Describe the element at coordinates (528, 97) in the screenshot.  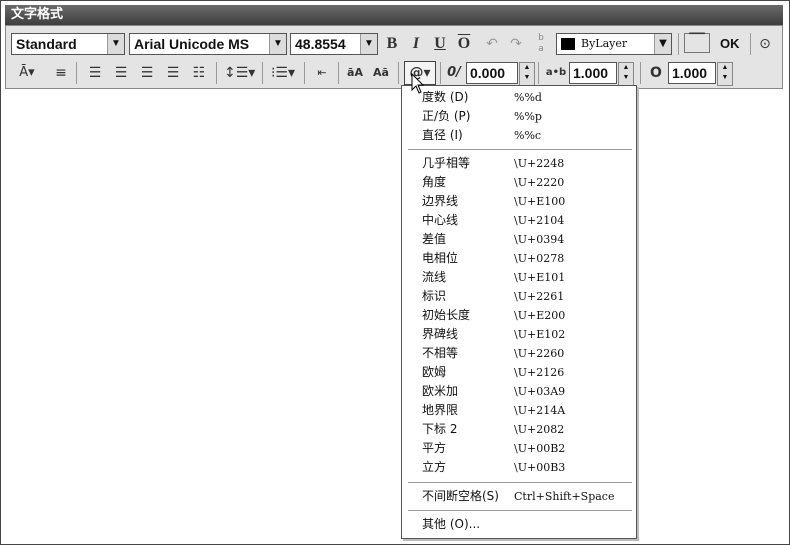
I see `menu-item-code: %%d` at that location.